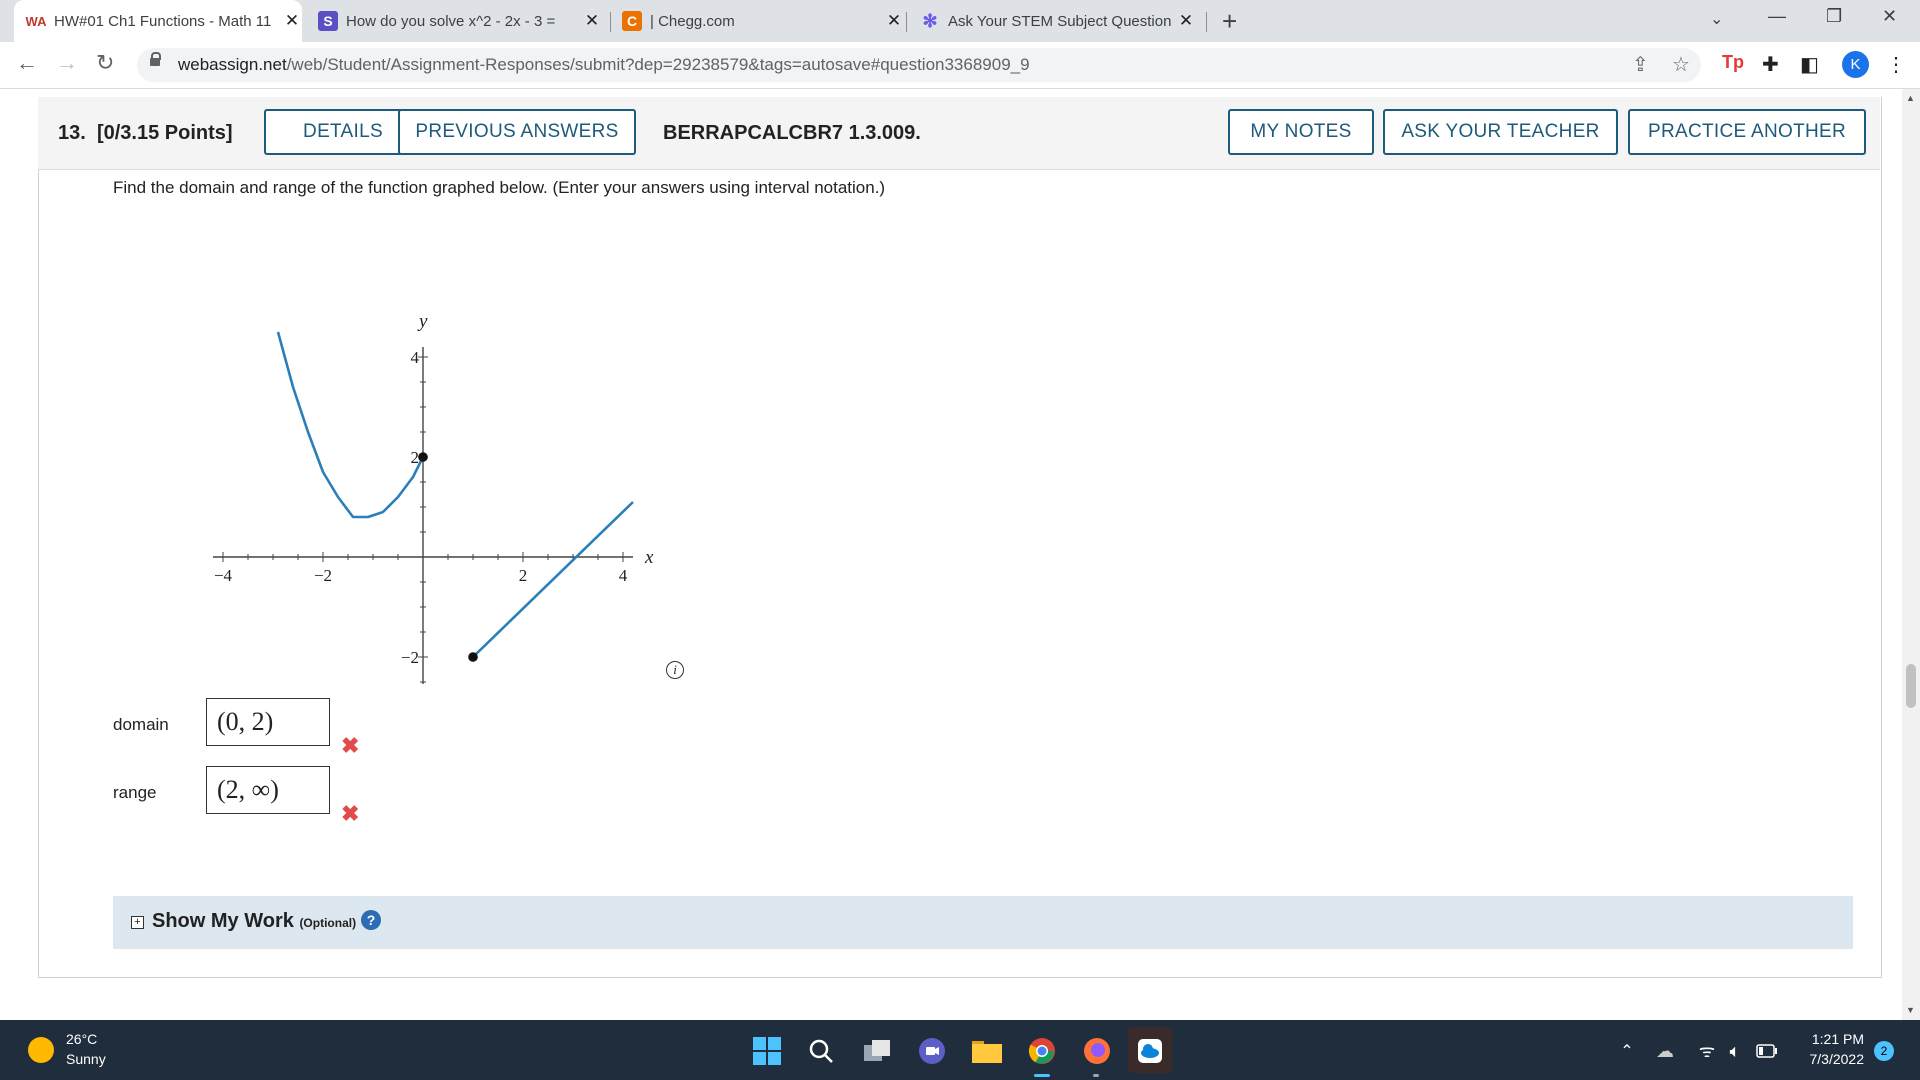 This screenshot has height=1080, width=1920. I want to click on onedrive-error-icon: ☁, so click(1665, 1051).